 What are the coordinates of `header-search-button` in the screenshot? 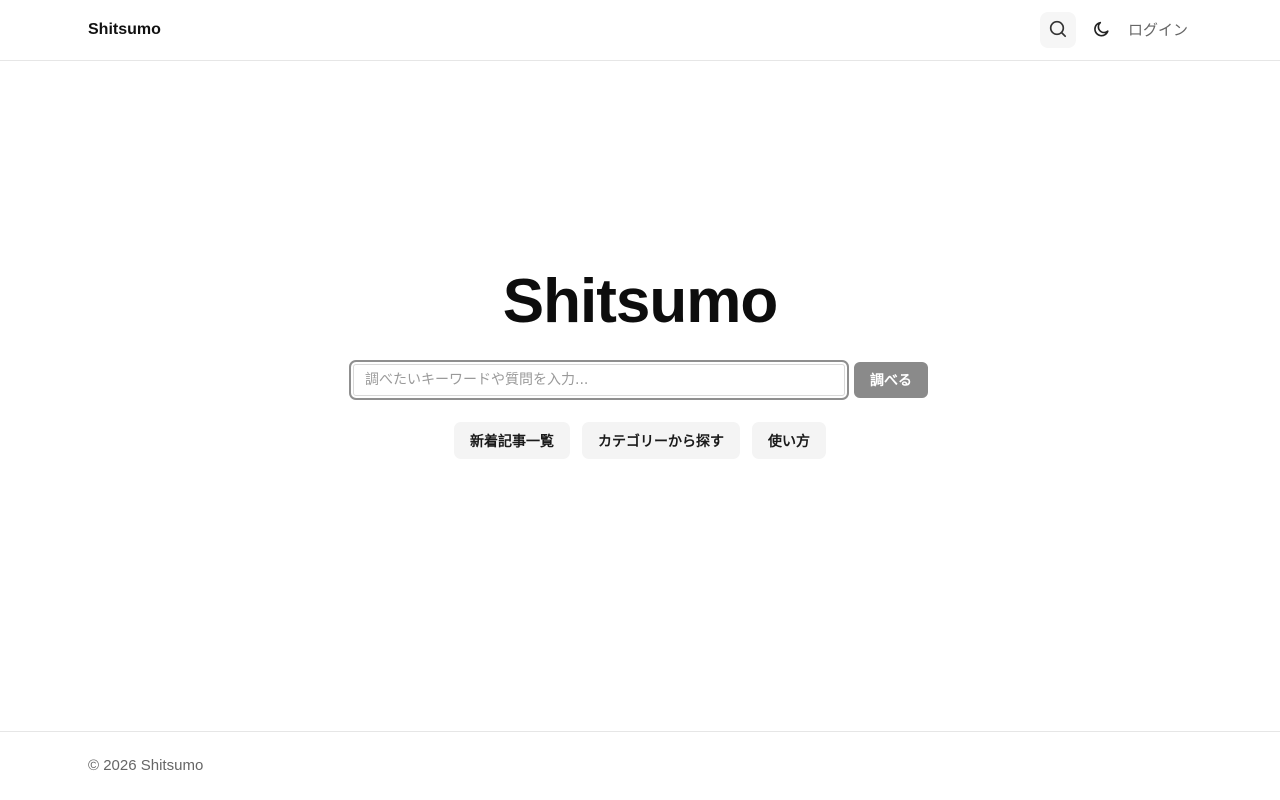 It's located at (1058, 30).